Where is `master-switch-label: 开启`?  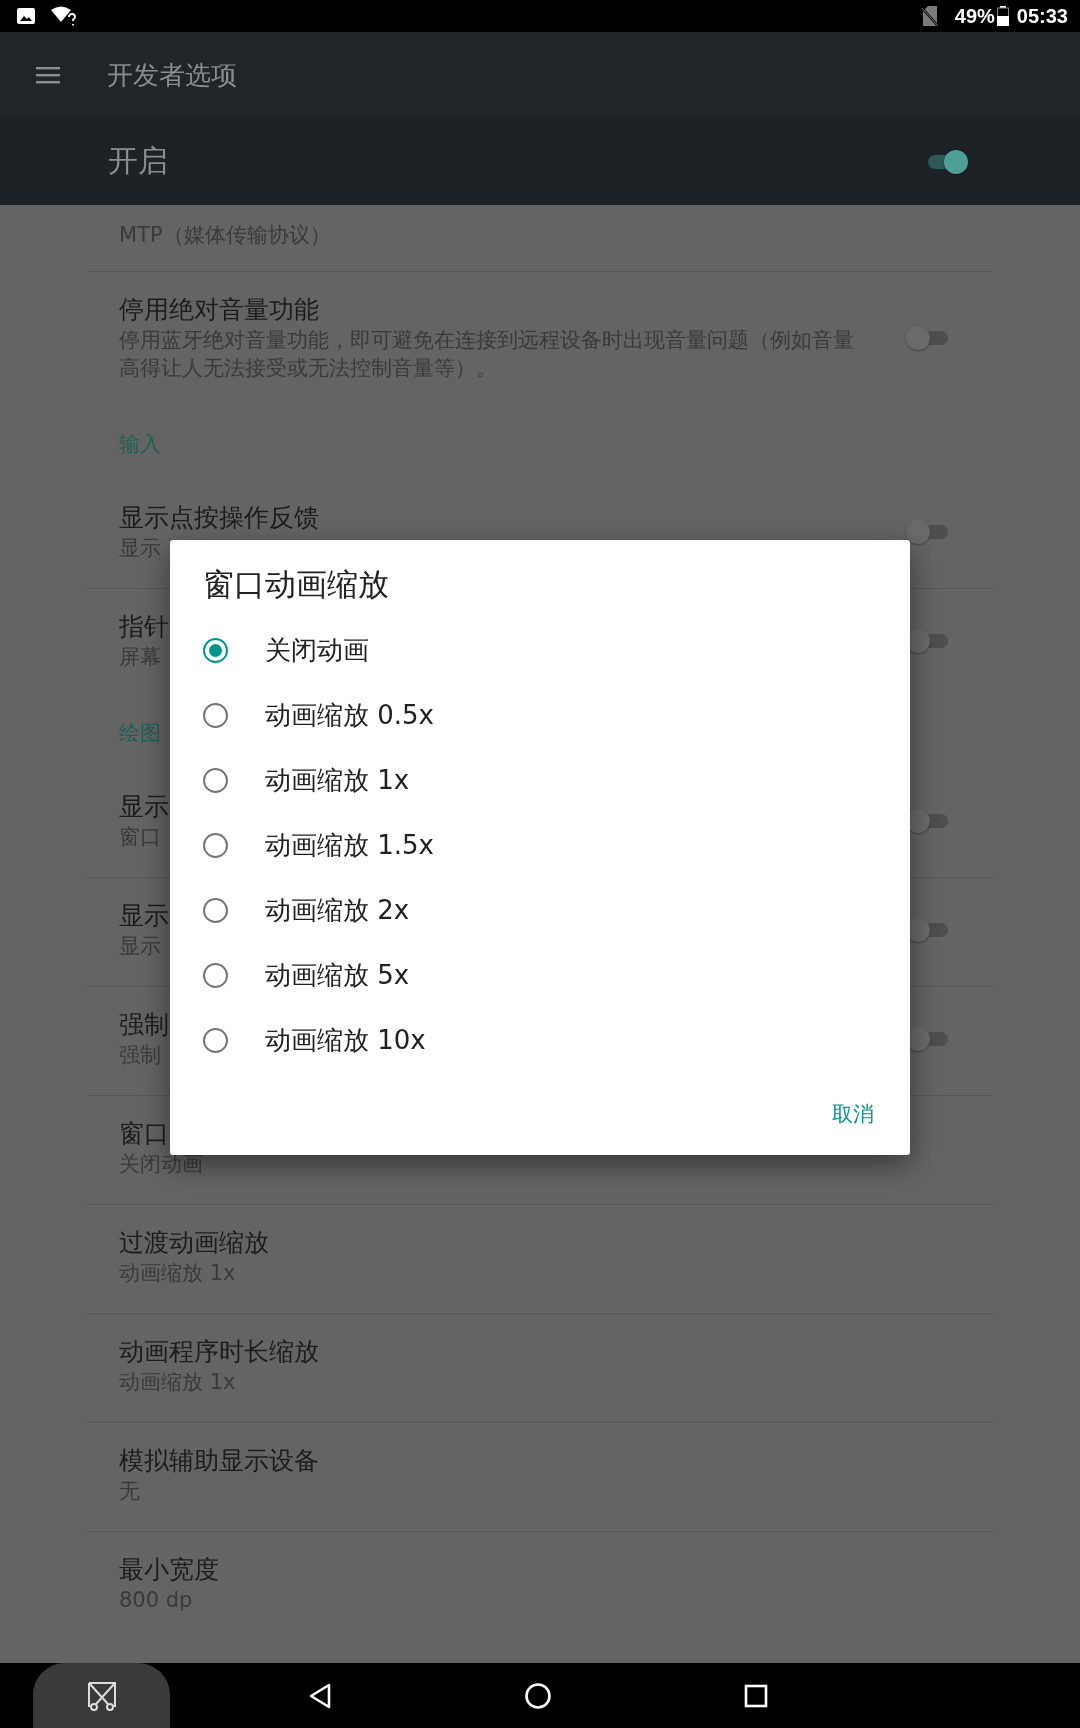 master-switch-label: 开启 is located at coordinates (138, 161).